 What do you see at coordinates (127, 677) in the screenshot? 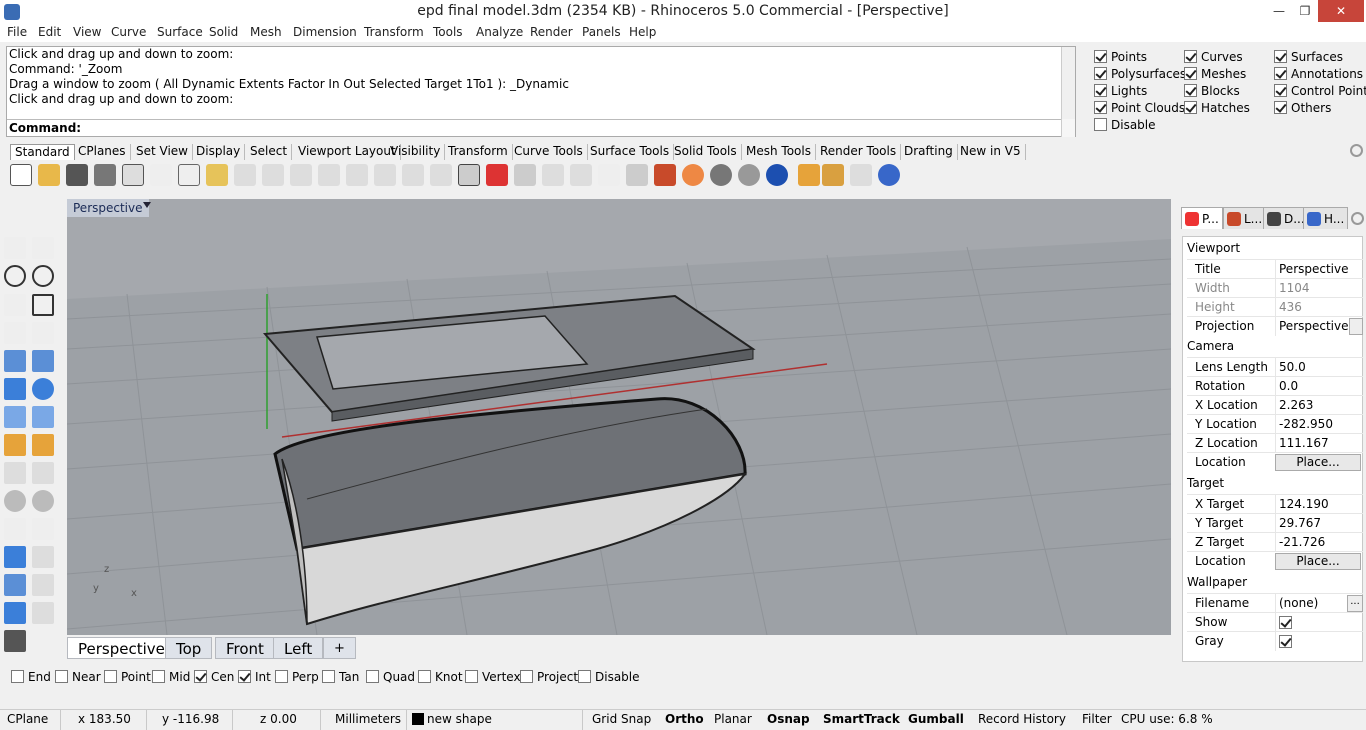
I see `osnap-point: Point` at bounding box center [127, 677].